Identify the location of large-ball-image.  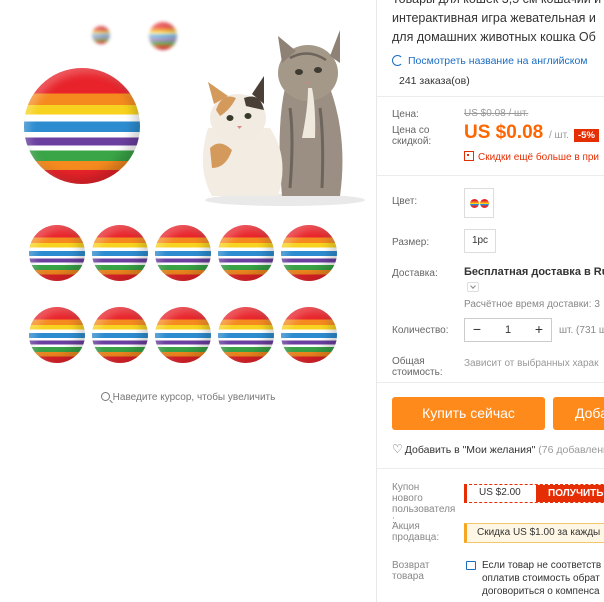
(82, 126).